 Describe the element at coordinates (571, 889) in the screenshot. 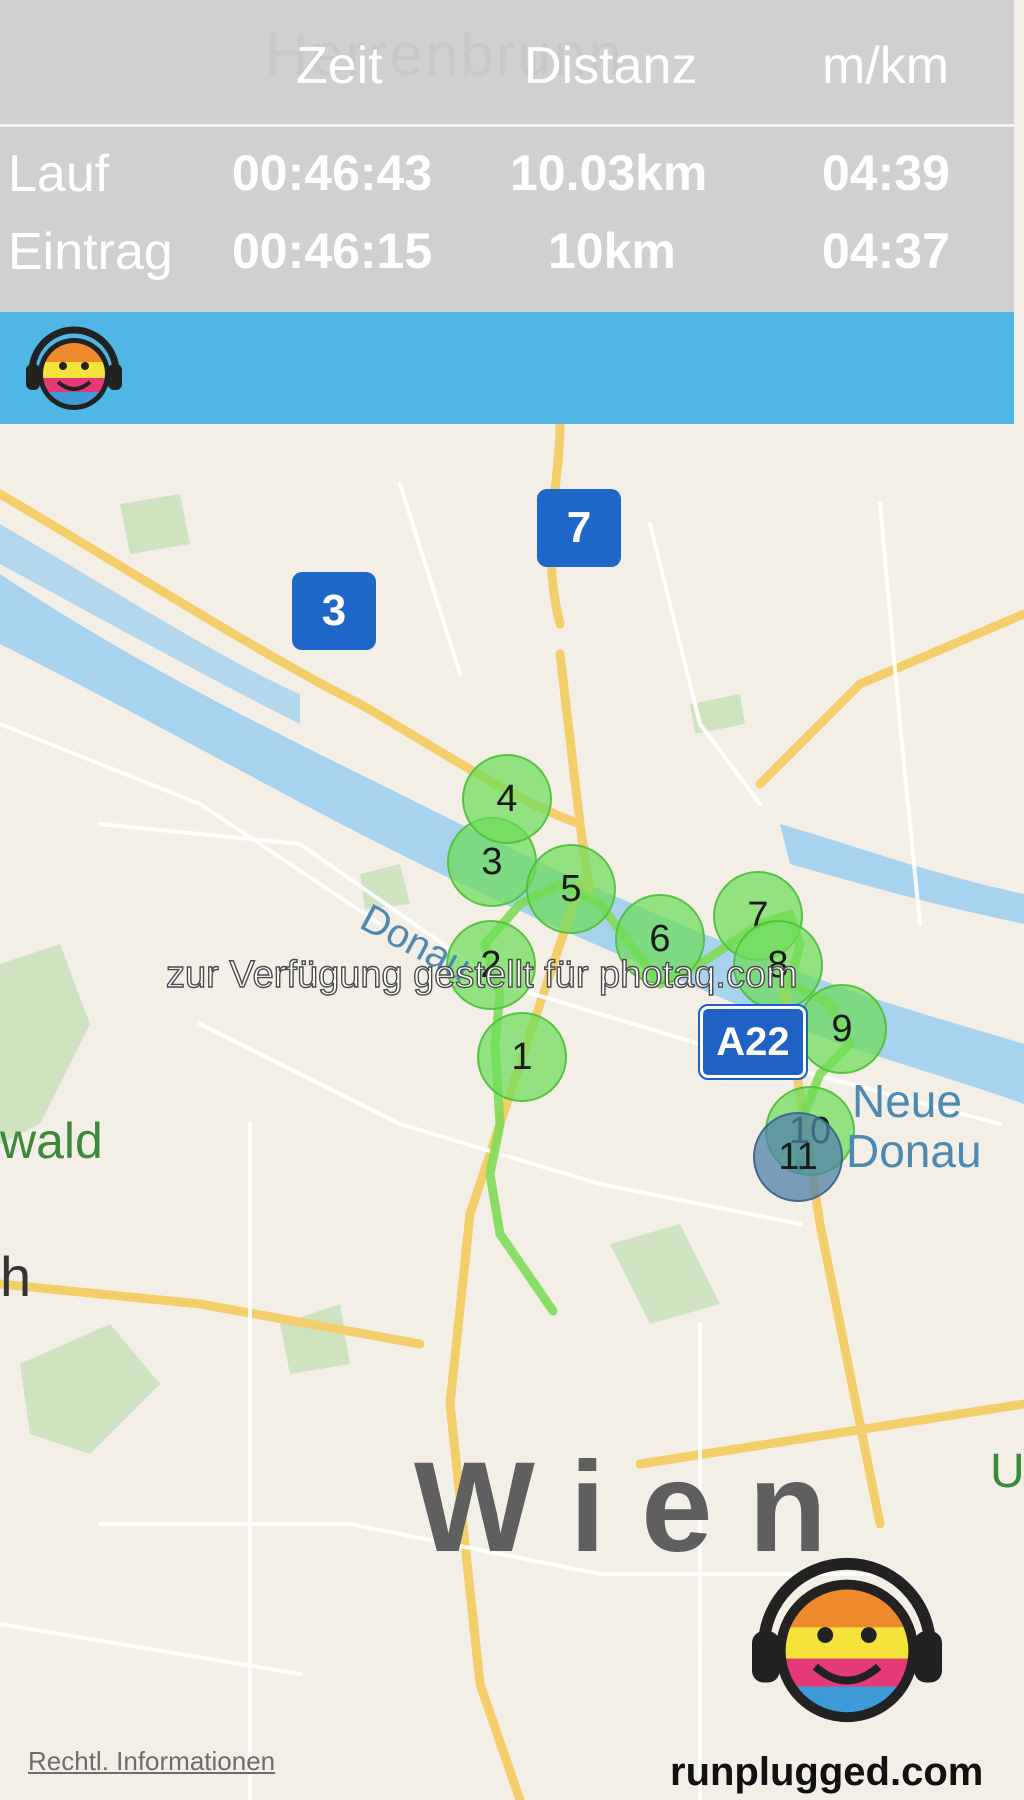

I see `split-marker: 5` at that location.